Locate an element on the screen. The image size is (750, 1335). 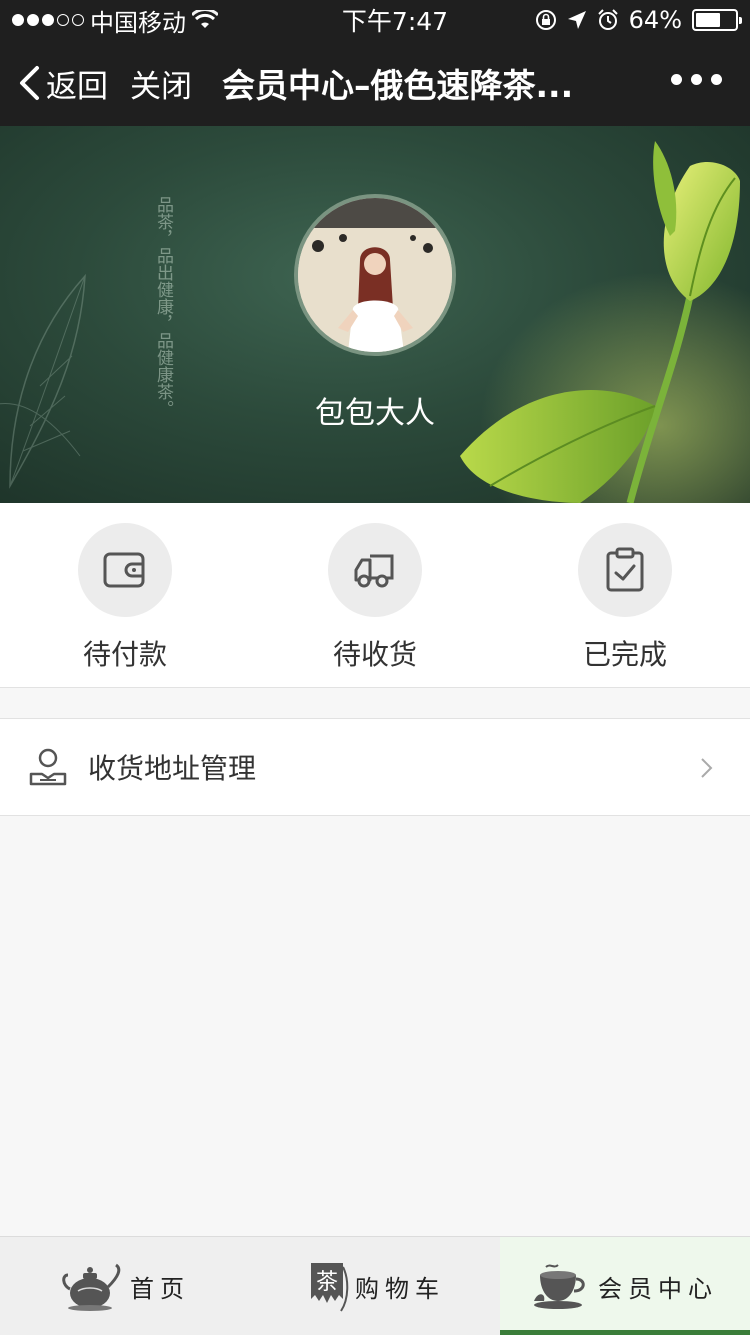
back-button: 返回 is located at coordinates (63, 83).